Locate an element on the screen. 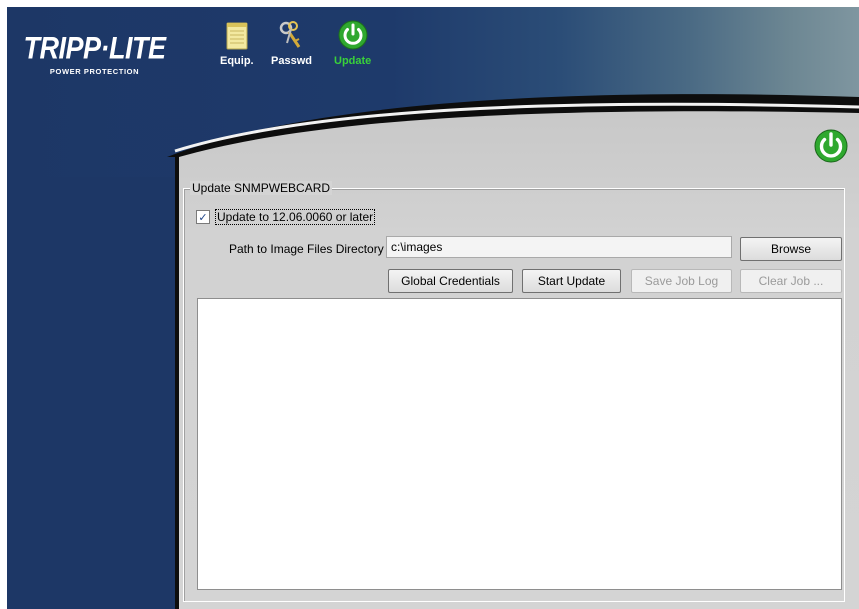  update-version-row: ✓ Update to 12.06.0060 or later is located at coordinates (286, 217).